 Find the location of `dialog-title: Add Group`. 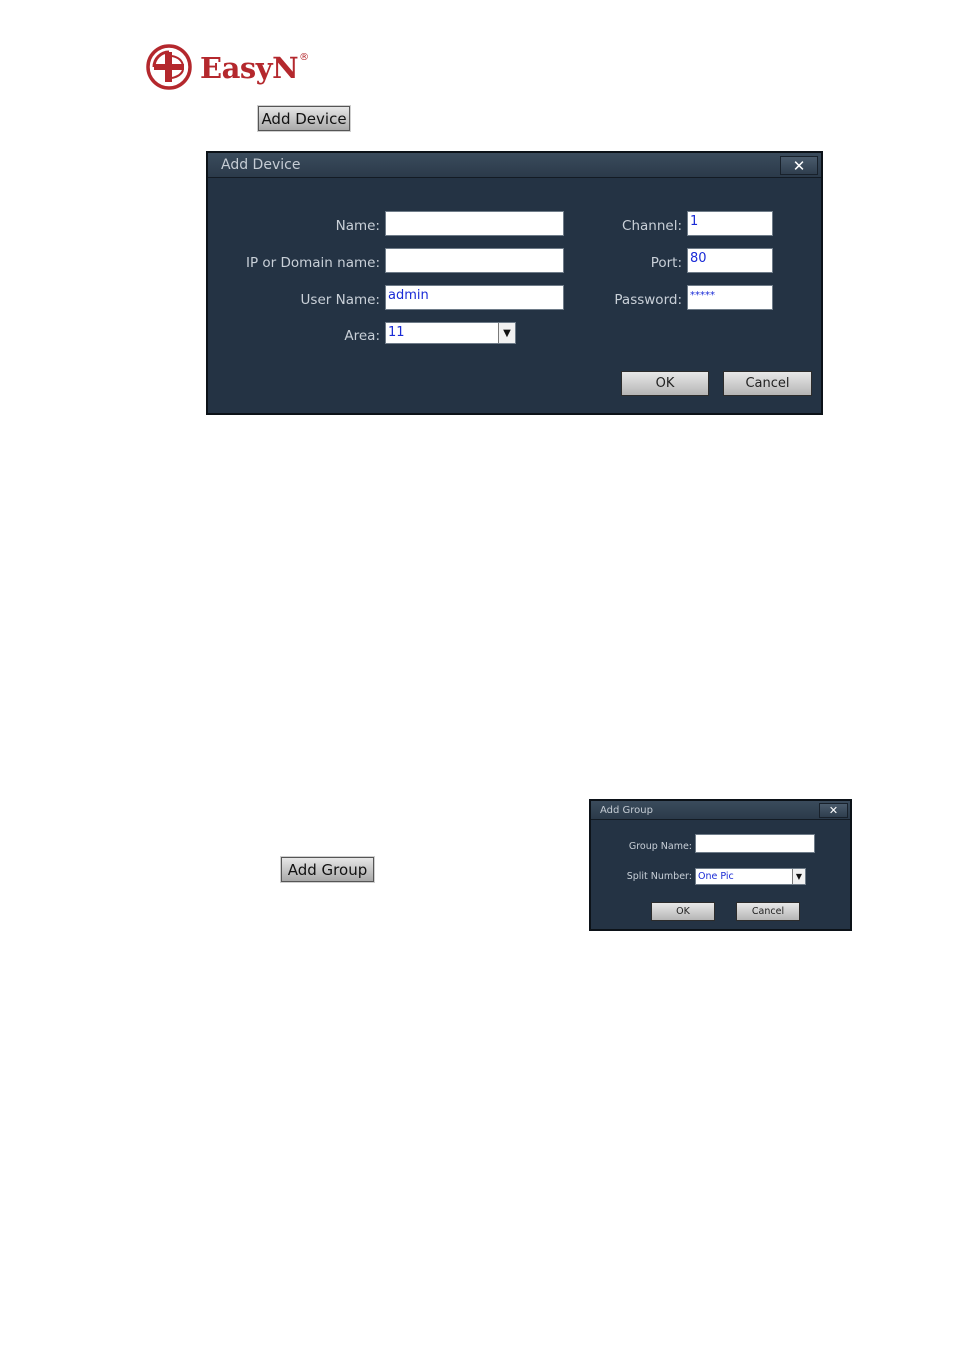

dialog-title: Add Group is located at coordinates (626, 810).